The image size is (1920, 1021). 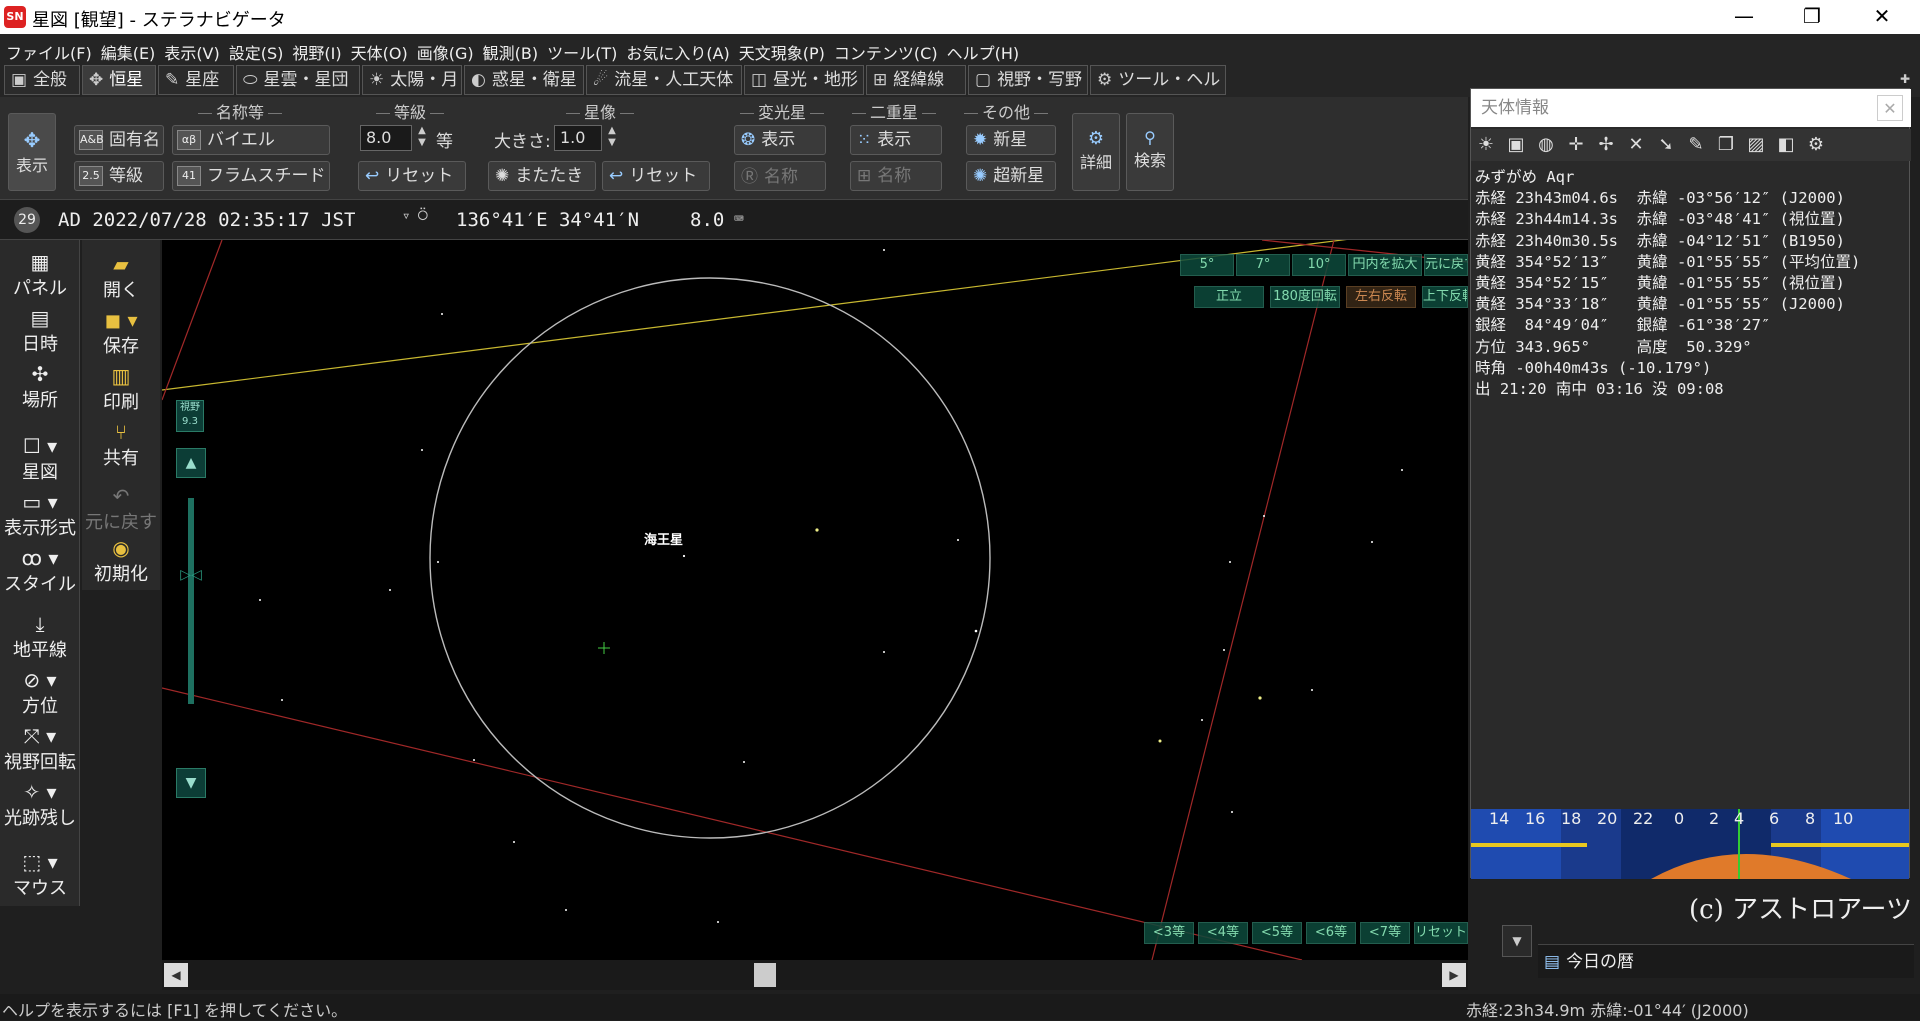 What do you see at coordinates (1169, 933) in the screenshot?
I see `limit-mag3-button: <3等` at bounding box center [1169, 933].